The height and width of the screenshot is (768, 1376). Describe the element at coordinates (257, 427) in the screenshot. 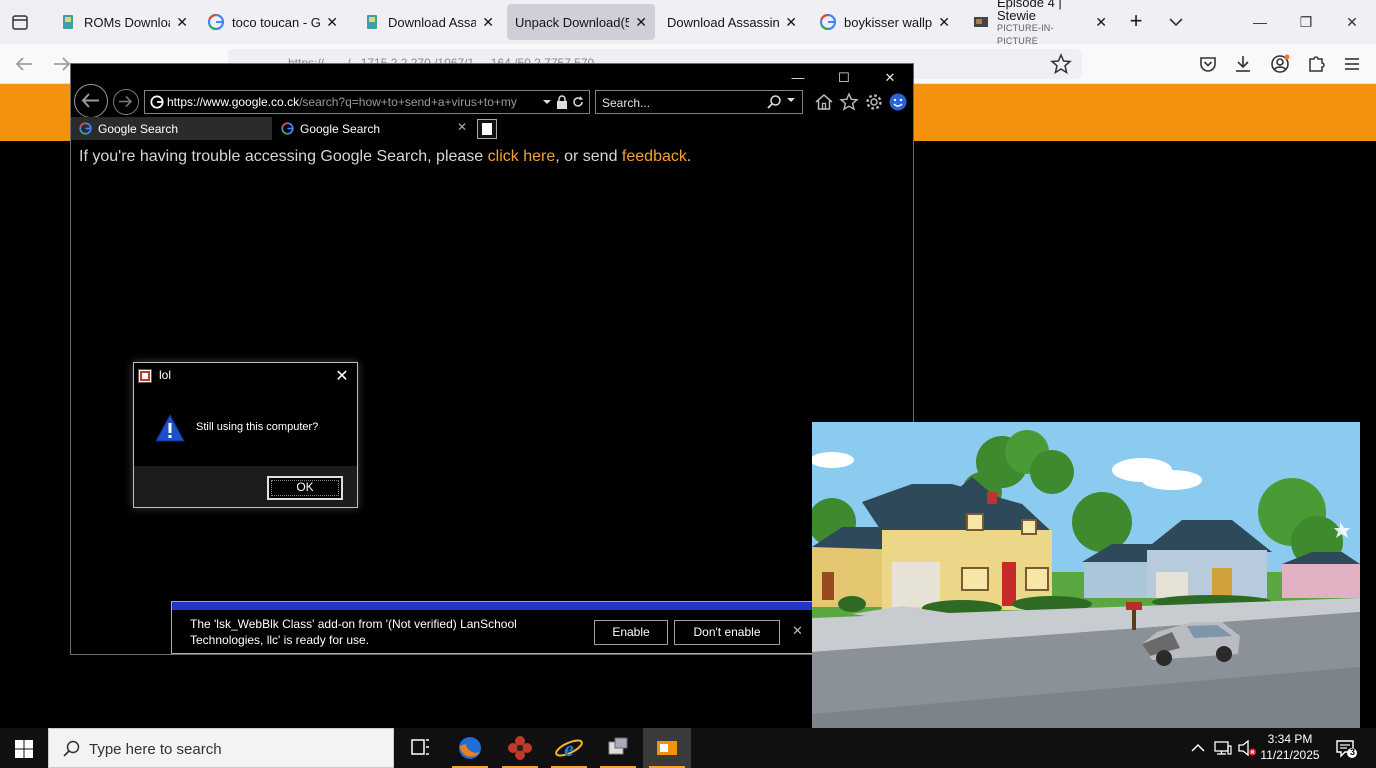

I see `dialog-message: Still using this computer?` at that location.